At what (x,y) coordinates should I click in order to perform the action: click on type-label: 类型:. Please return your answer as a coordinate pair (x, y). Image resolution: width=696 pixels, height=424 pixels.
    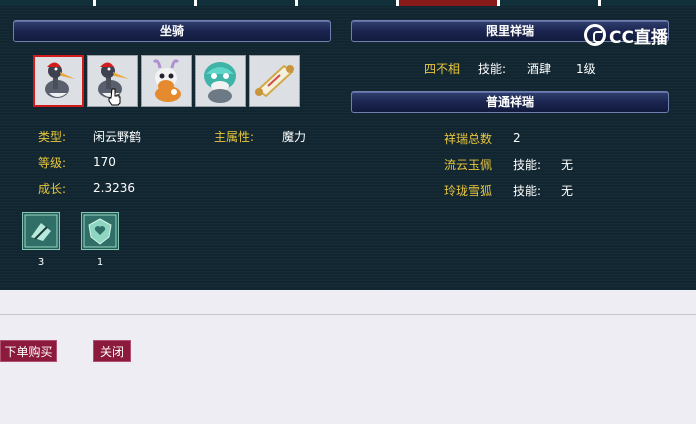
    Looking at the image, I should click on (52, 137).